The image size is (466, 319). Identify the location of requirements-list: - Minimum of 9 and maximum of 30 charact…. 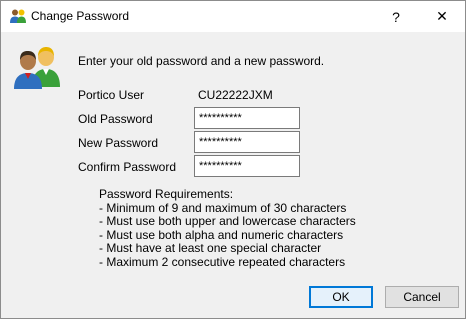
(227, 235).